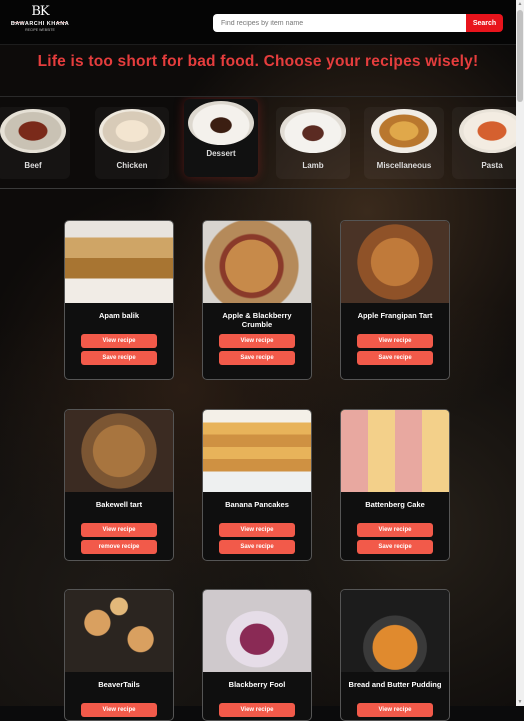 This screenshot has width=524, height=721. Describe the element at coordinates (132, 131) in the screenshot. I see `chicken-image` at that location.